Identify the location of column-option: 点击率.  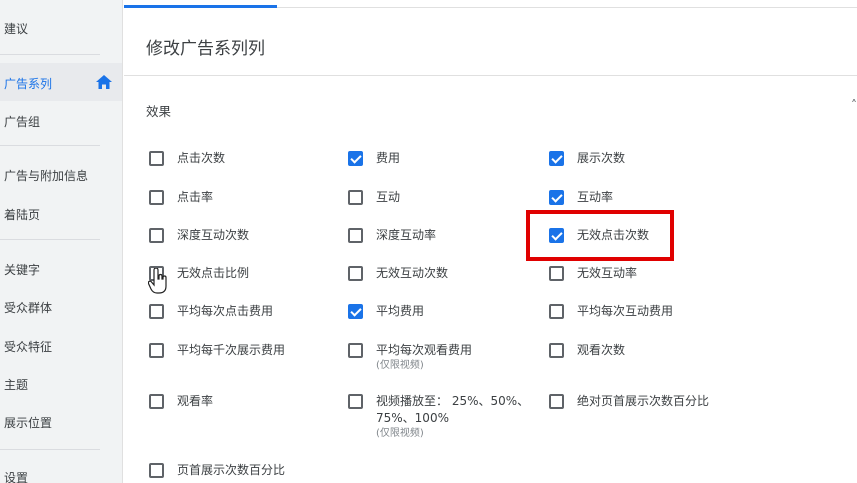
(181, 197).